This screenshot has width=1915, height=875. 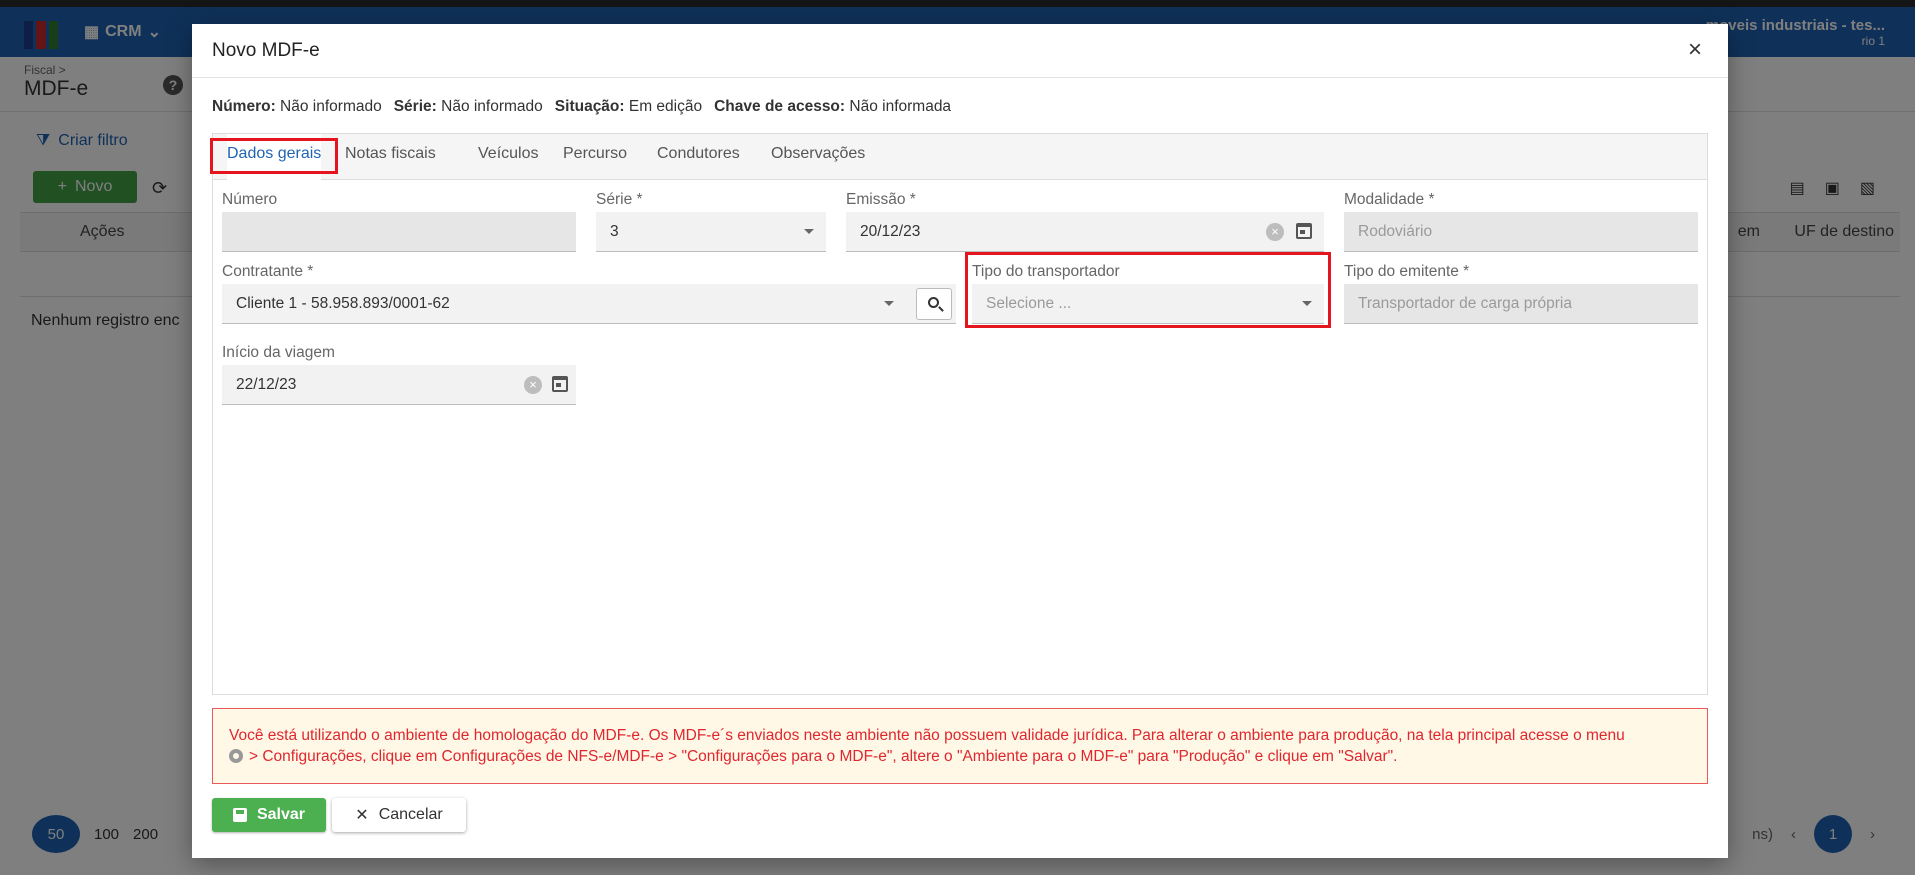 What do you see at coordinates (410, 814) in the screenshot?
I see `cancel-button-label: Cancelar` at bounding box center [410, 814].